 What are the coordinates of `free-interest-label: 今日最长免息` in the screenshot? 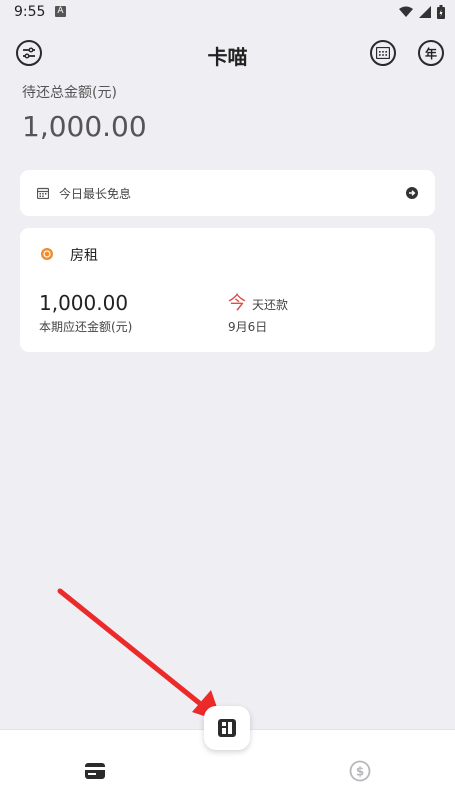 It's located at (95, 194).